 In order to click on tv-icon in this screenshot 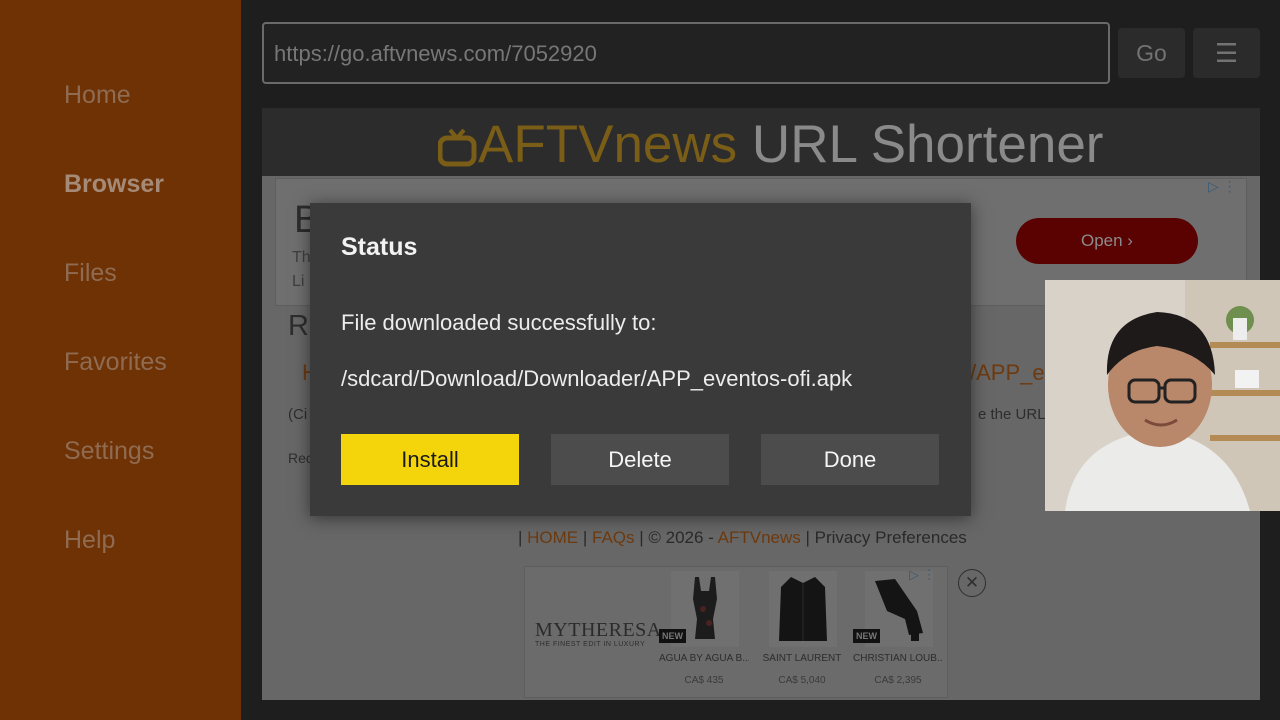, I will do `click(457, 147)`.